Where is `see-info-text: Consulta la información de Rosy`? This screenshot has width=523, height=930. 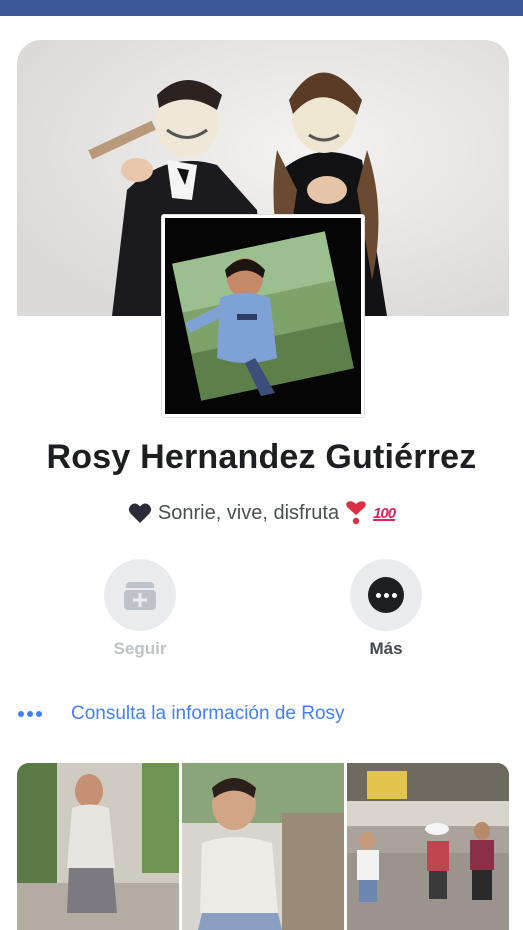 see-info-text: Consulta la información de Rosy is located at coordinates (208, 714).